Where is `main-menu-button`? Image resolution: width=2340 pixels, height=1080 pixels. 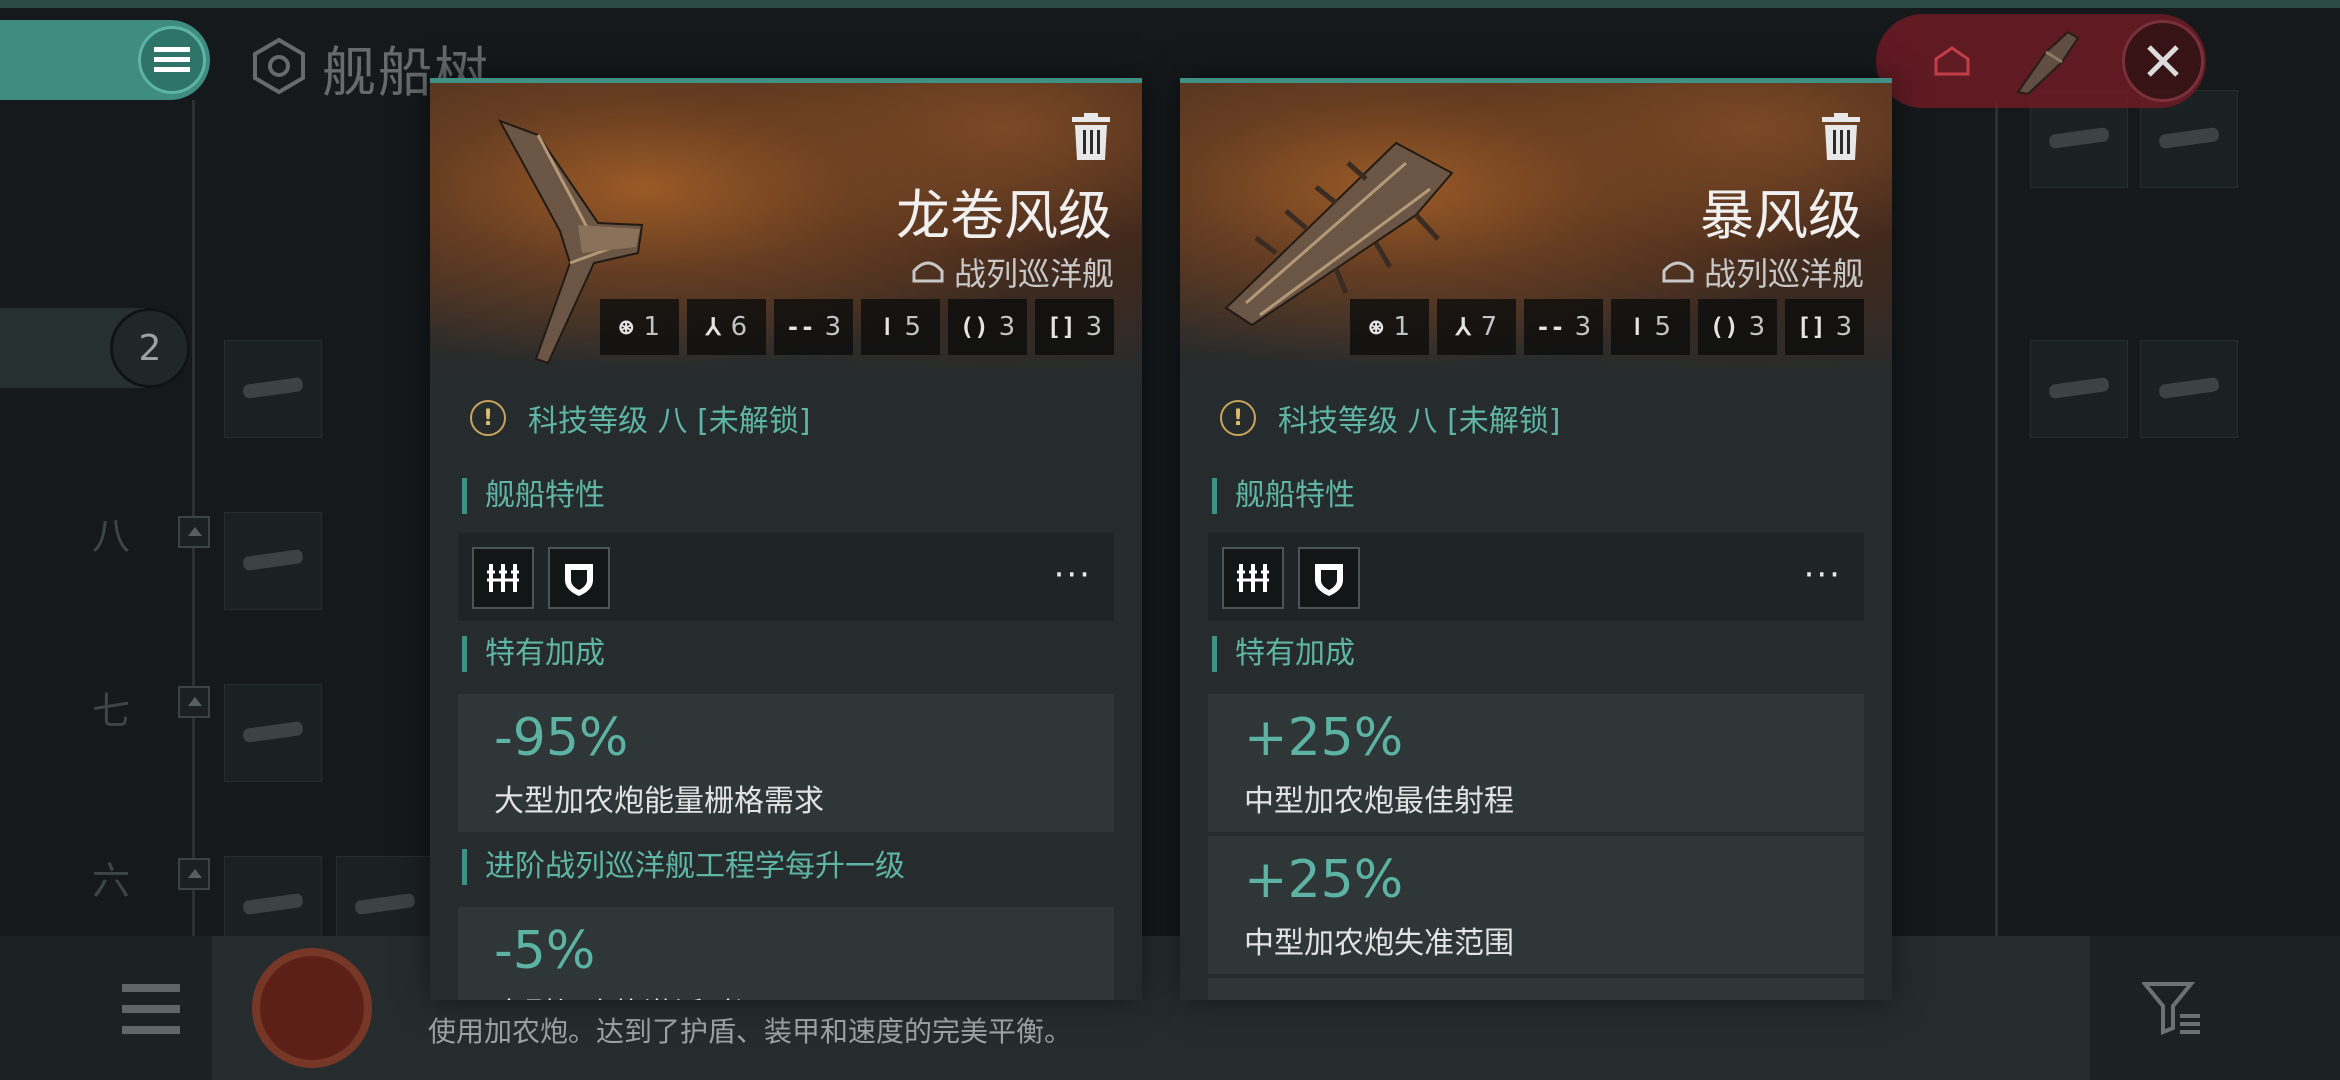
main-menu-button is located at coordinates (105, 60).